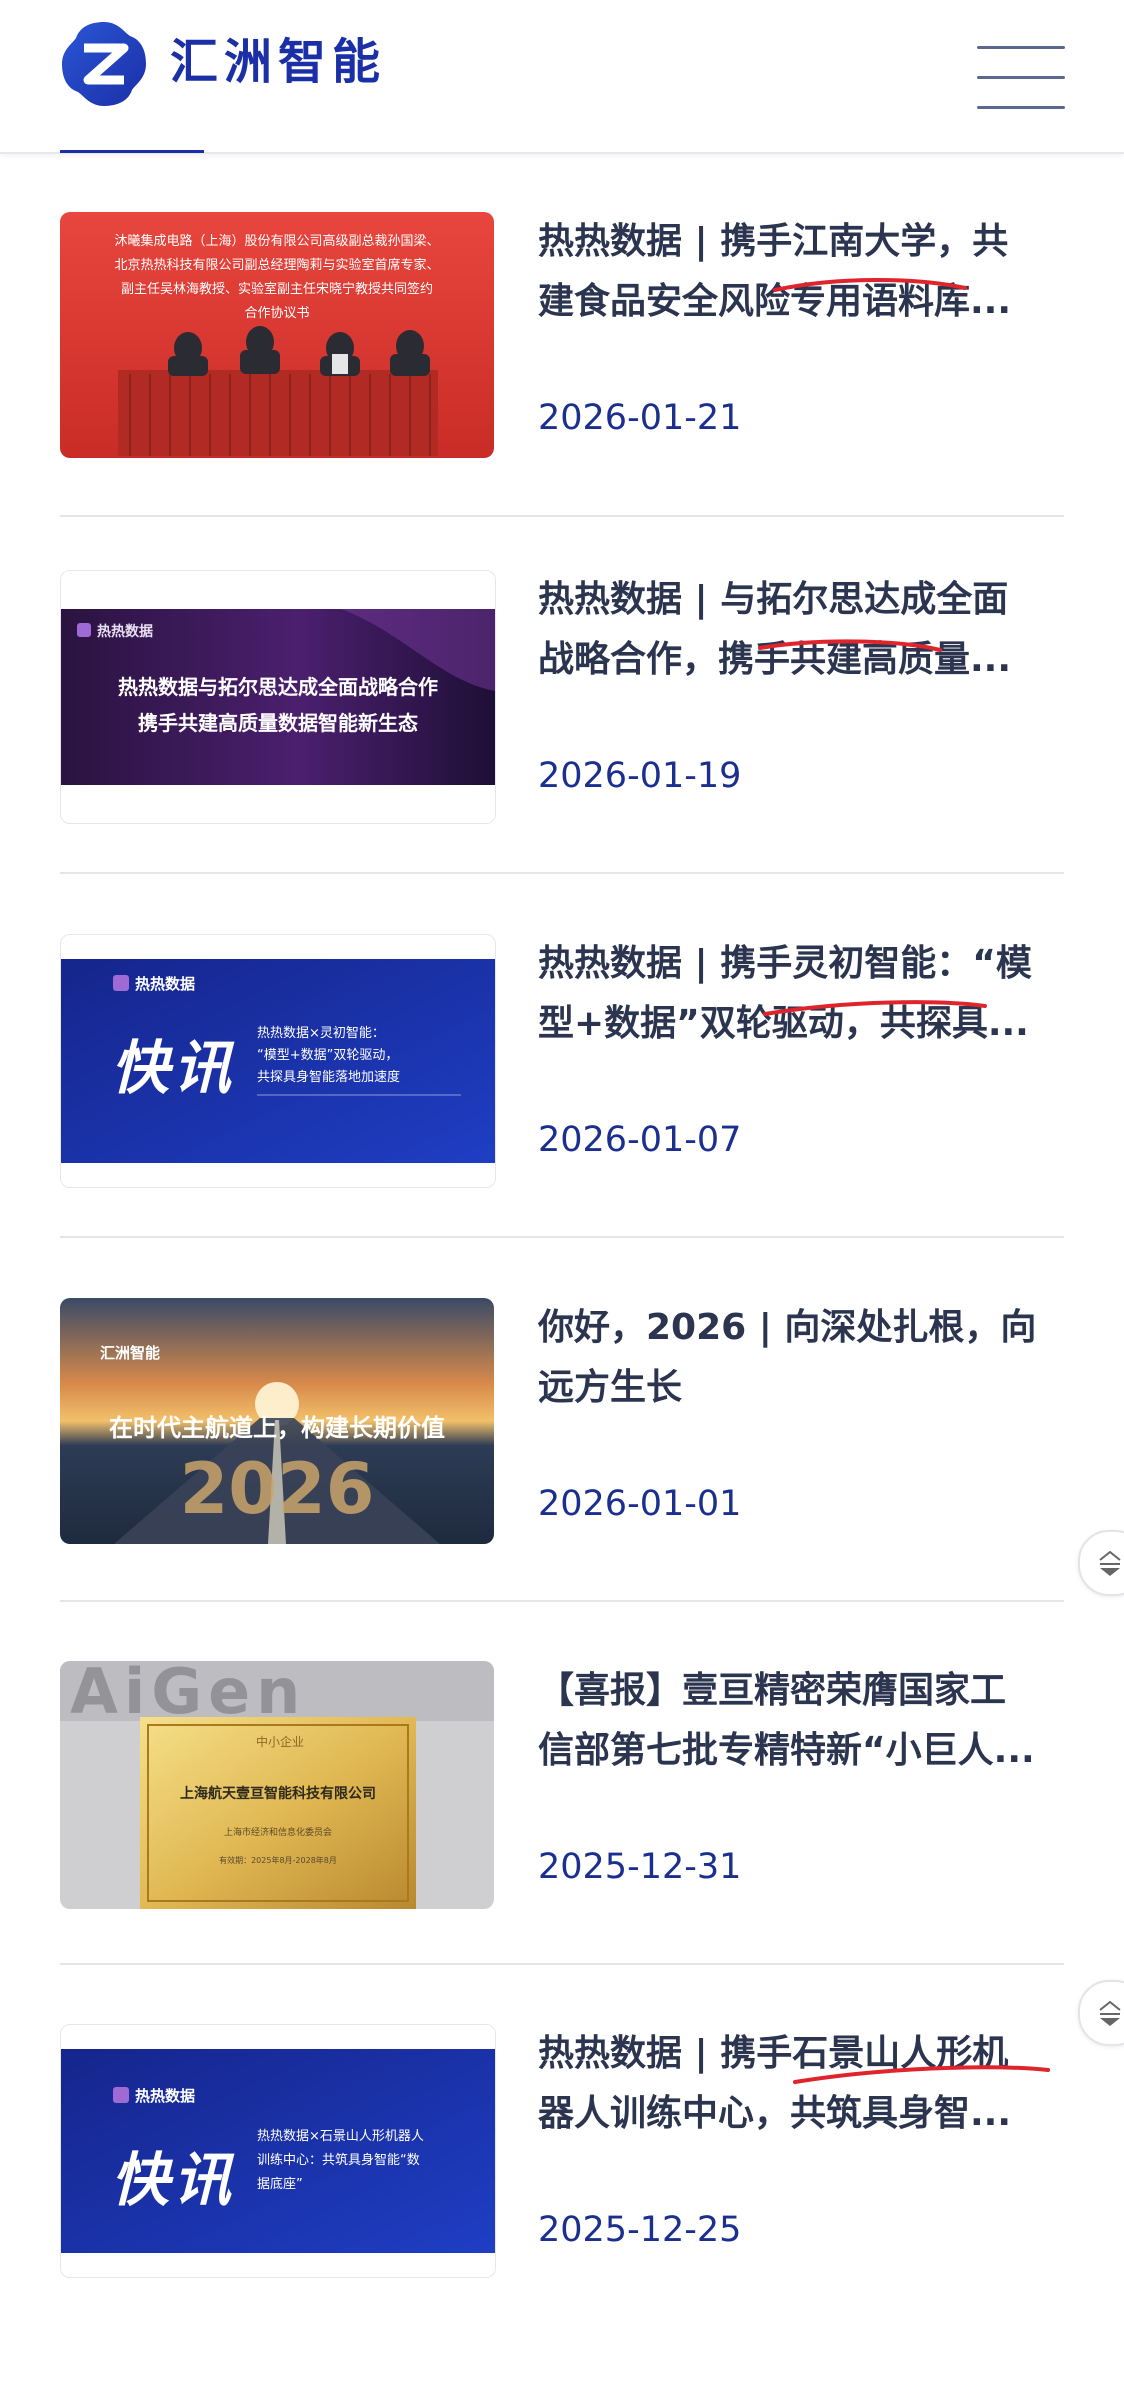 This screenshot has height=2387, width=1124. I want to click on scroll-button, so click(1101, 1563).